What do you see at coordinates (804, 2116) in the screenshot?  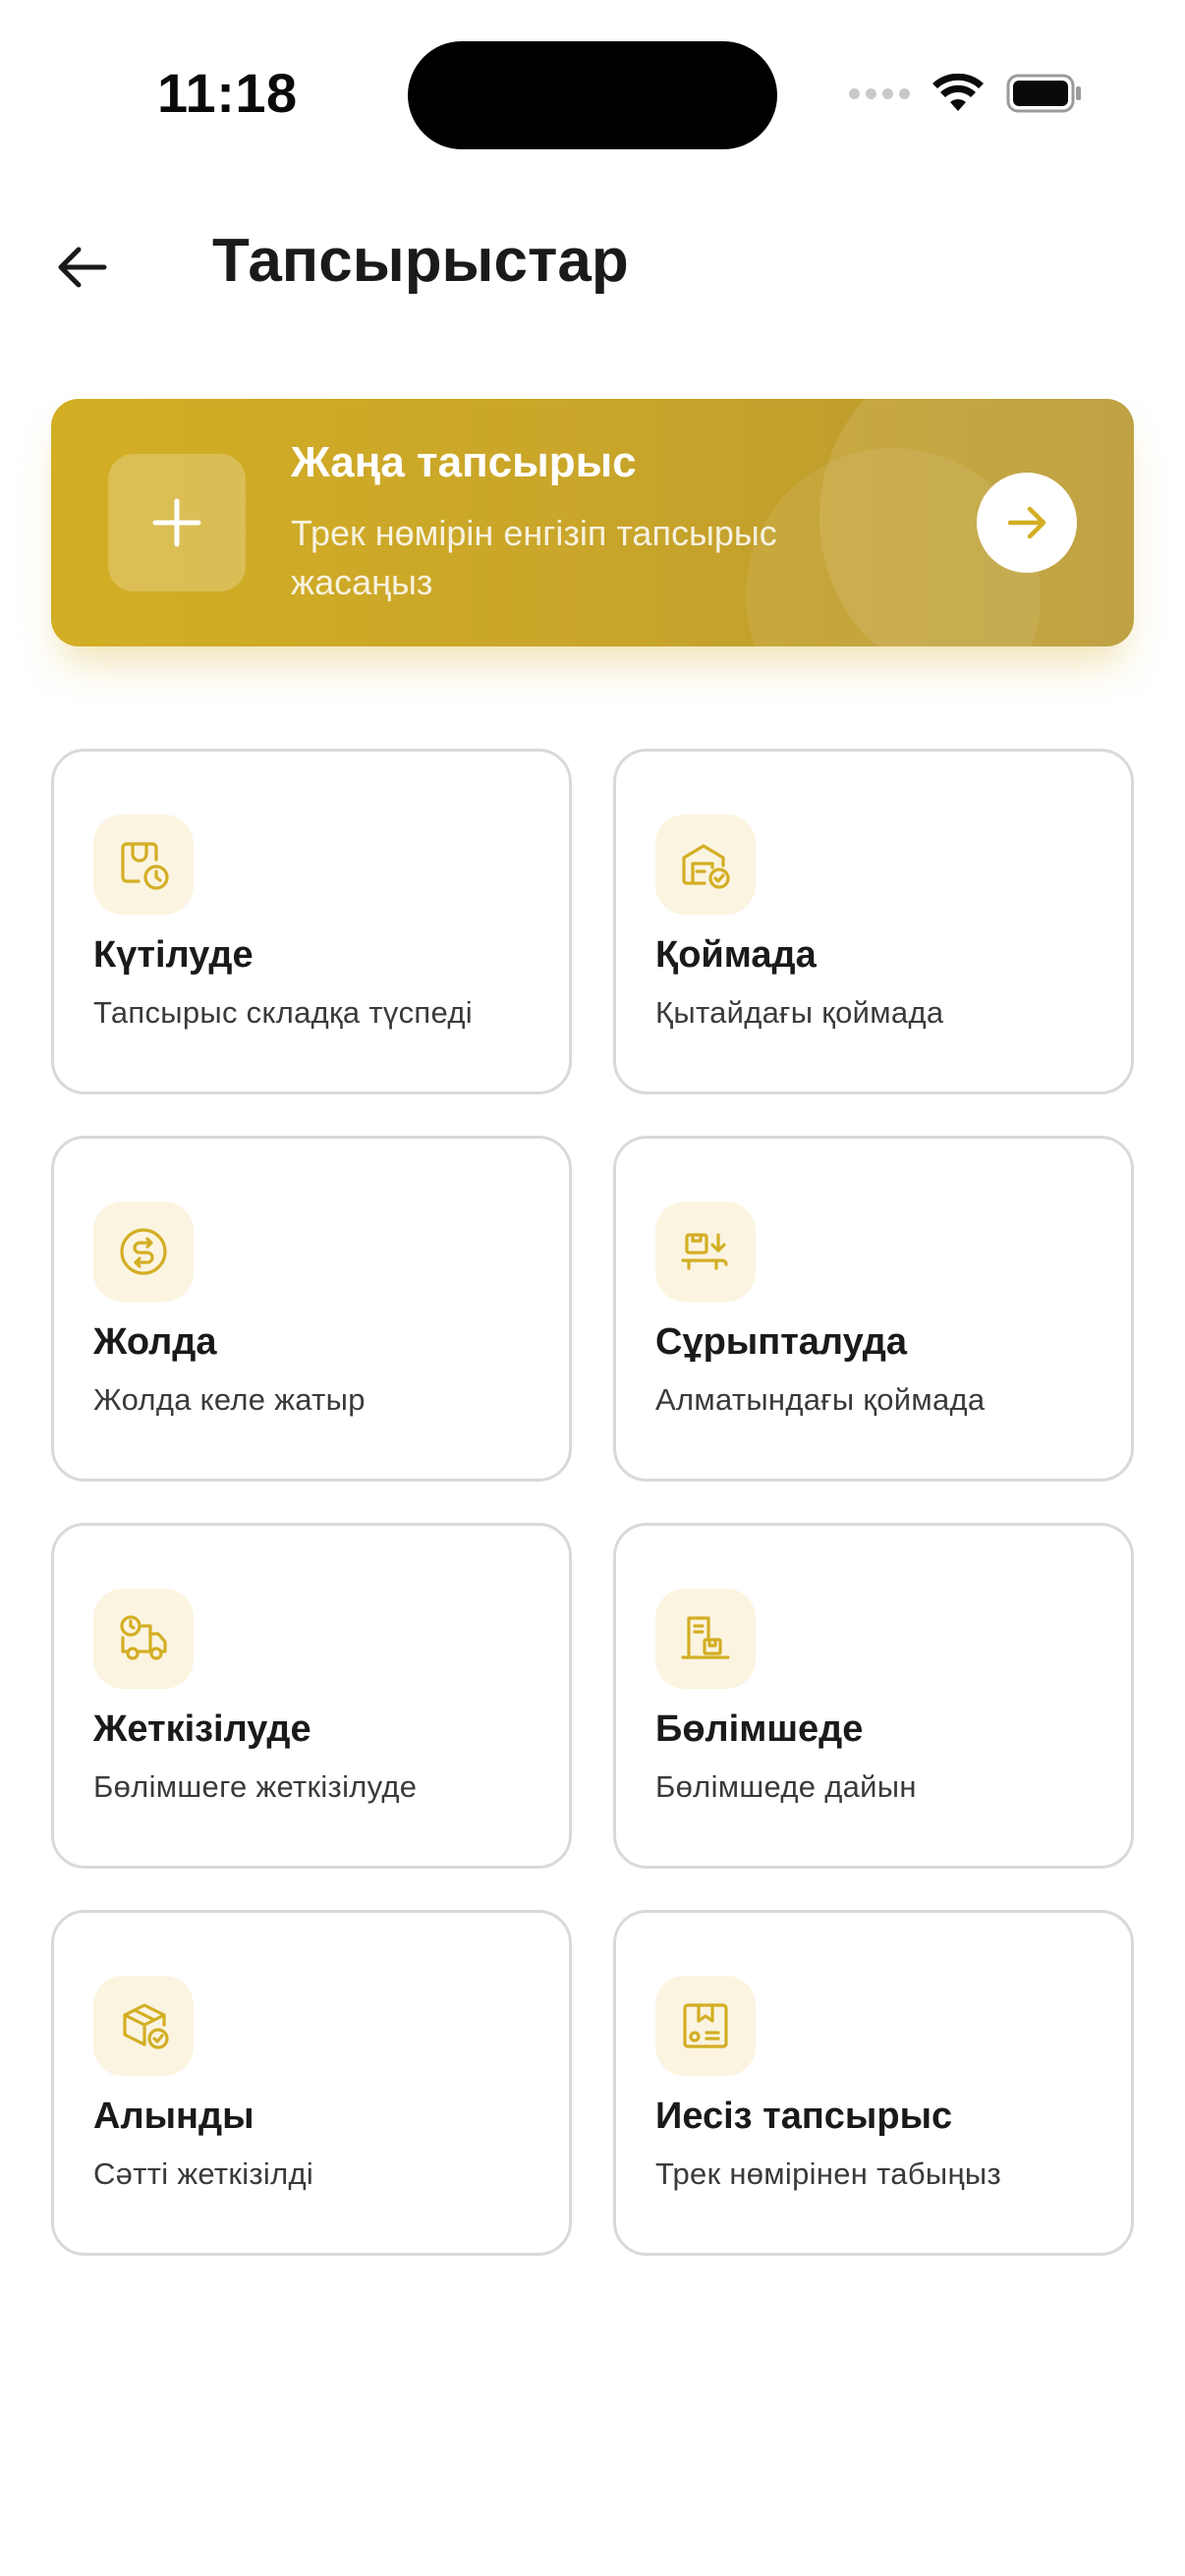 I see `card-title: Иесіз тапсырыс` at bounding box center [804, 2116].